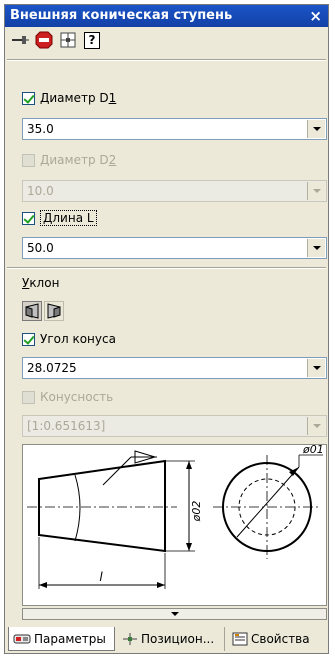  Describe the element at coordinates (28, 160) in the screenshot. I see `diameter-d2-checkbox` at that location.